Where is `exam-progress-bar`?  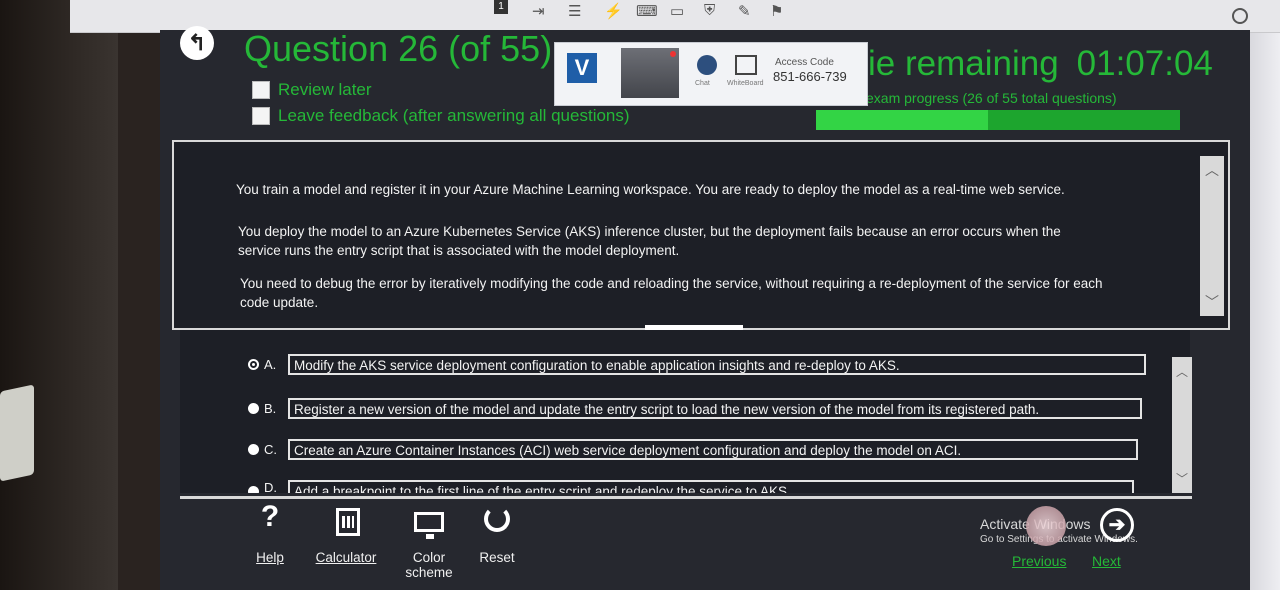 exam-progress-bar is located at coordinates (998, 120).